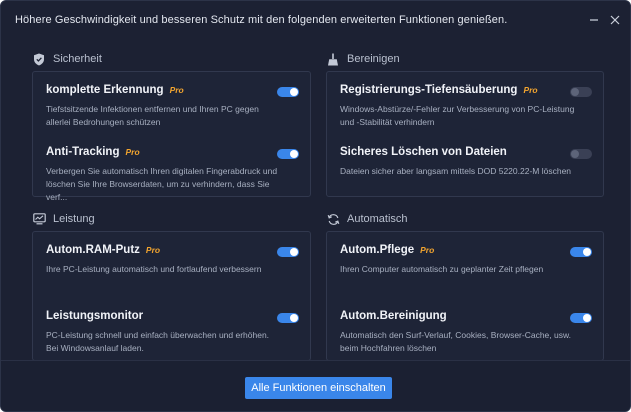  Describe the element at coordinates (377, 219) in the screenshot. I see `section-title: Automatisch` at that location.